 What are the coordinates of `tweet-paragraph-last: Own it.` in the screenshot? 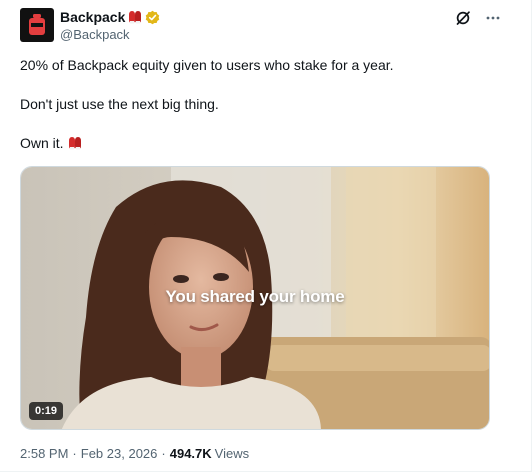 It's located at (260, 144).